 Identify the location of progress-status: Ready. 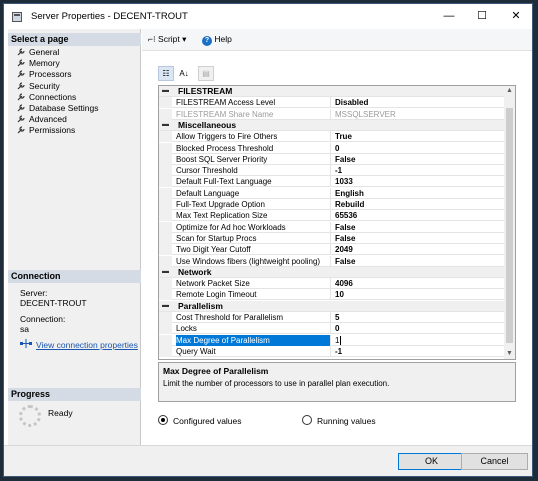
(60, 413).